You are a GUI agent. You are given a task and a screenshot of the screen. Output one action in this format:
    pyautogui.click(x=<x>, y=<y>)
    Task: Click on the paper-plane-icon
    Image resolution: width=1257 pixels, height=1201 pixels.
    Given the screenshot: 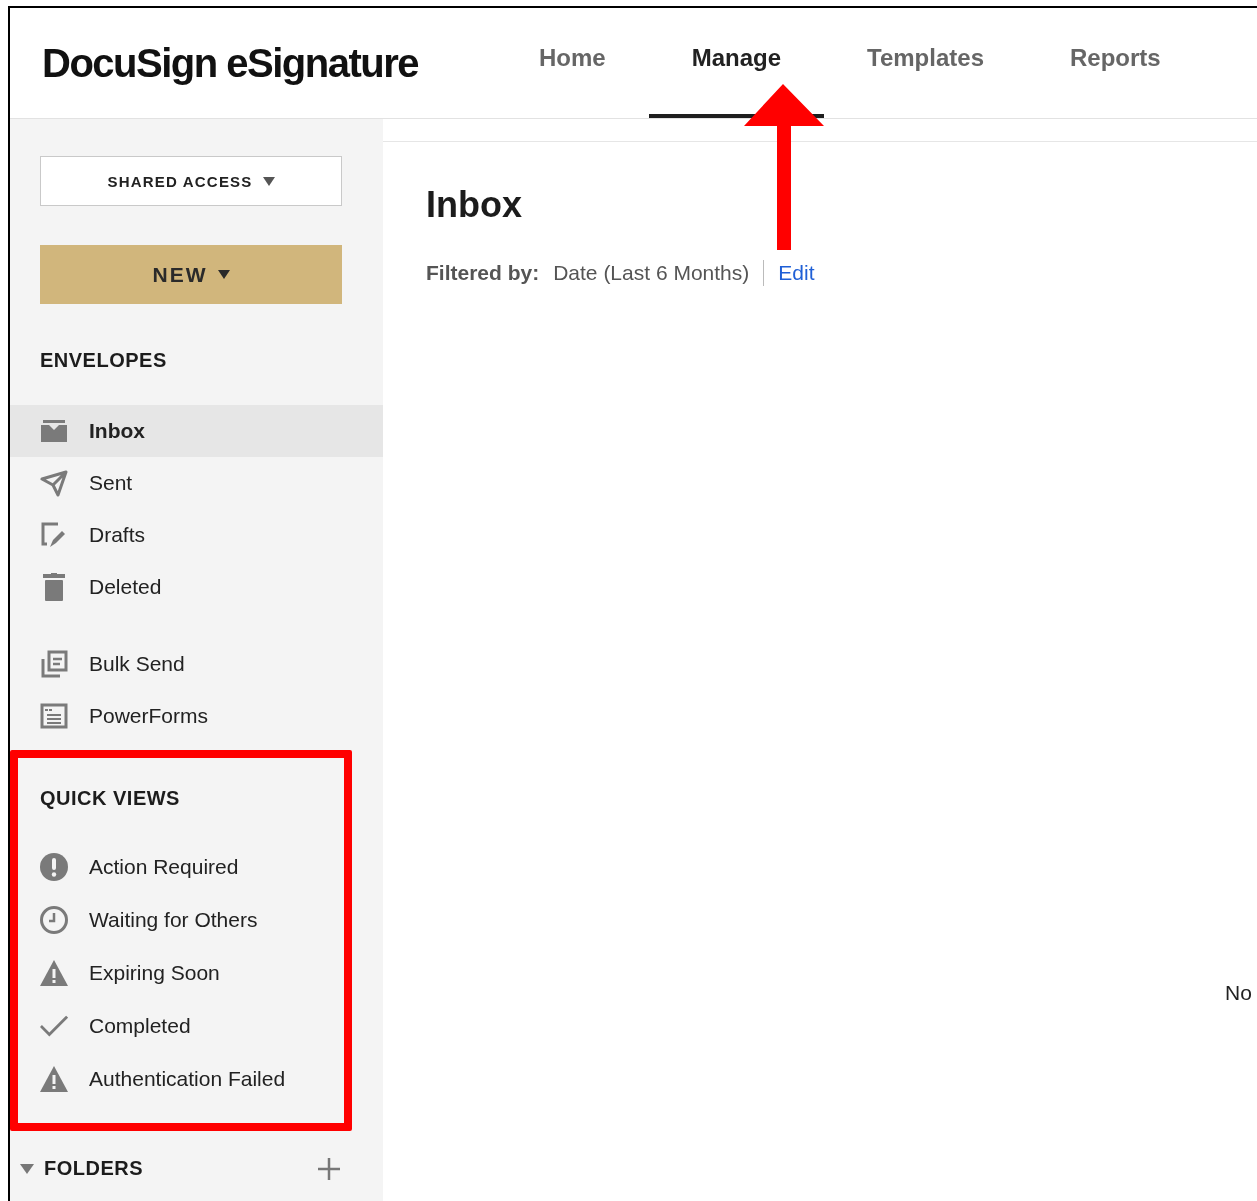 What is the action you would take?
    pyautogui.click(x=54, y=483)
    